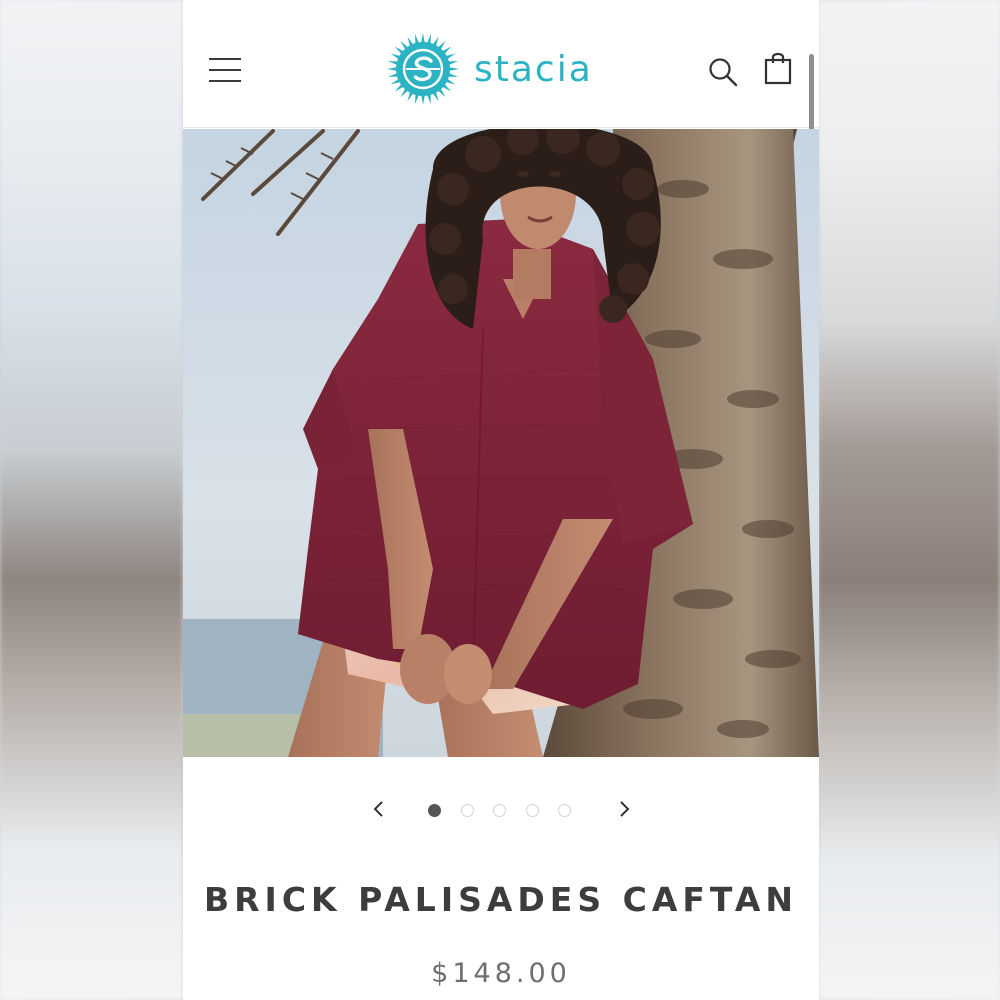  What do you see at coordinates (533, 69) in the screenshot?
I see `brand-wordmark: stacia` at bounding box center [533, 69].